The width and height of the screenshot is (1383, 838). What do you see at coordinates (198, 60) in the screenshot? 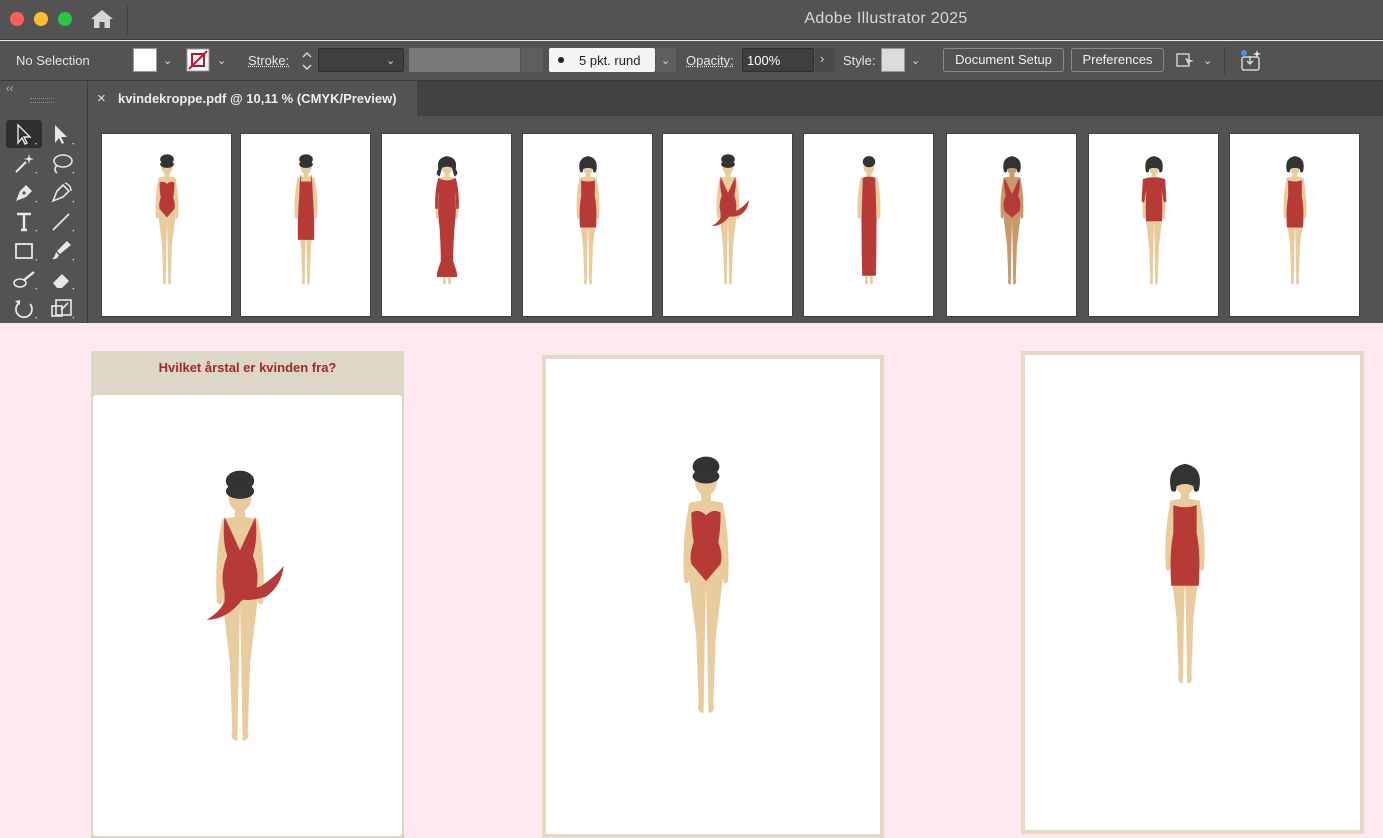
I see `stroke-swatch-icon` at bounding box center [198, 60].